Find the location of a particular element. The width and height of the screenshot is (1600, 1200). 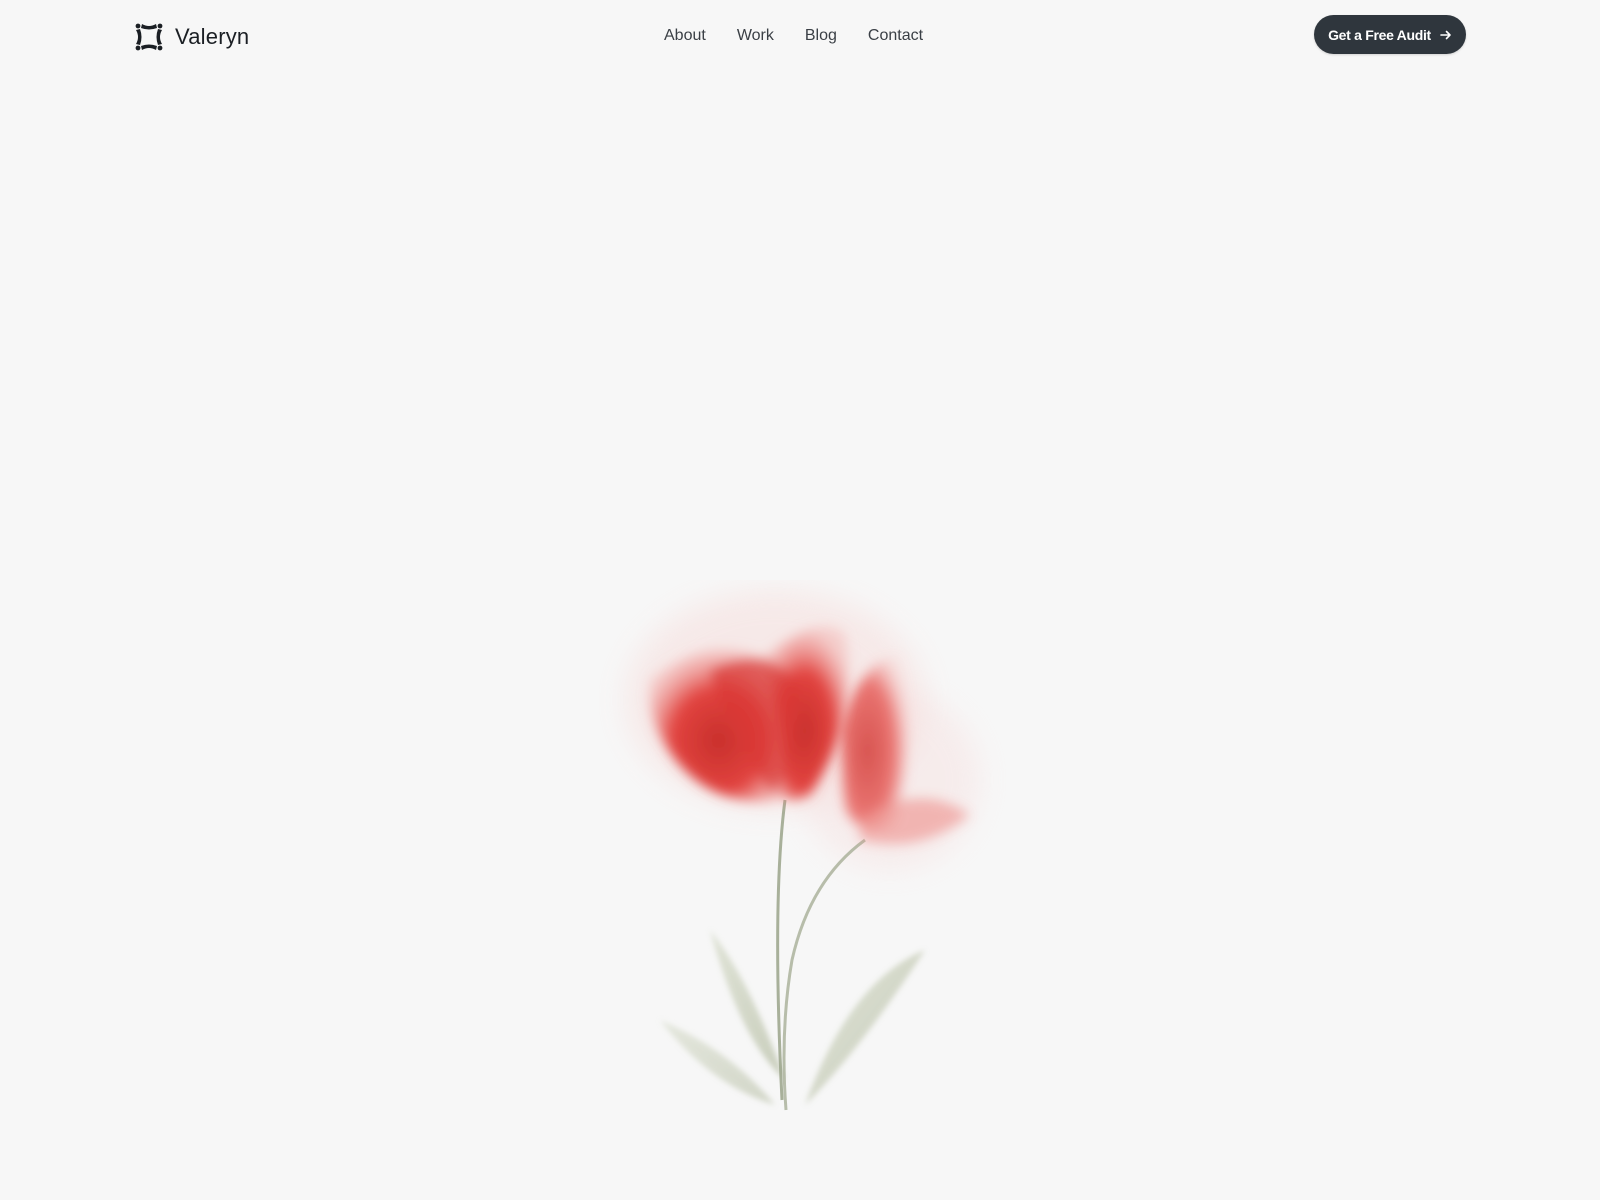

logo-mark-icon is located at coordinates (149, 37).